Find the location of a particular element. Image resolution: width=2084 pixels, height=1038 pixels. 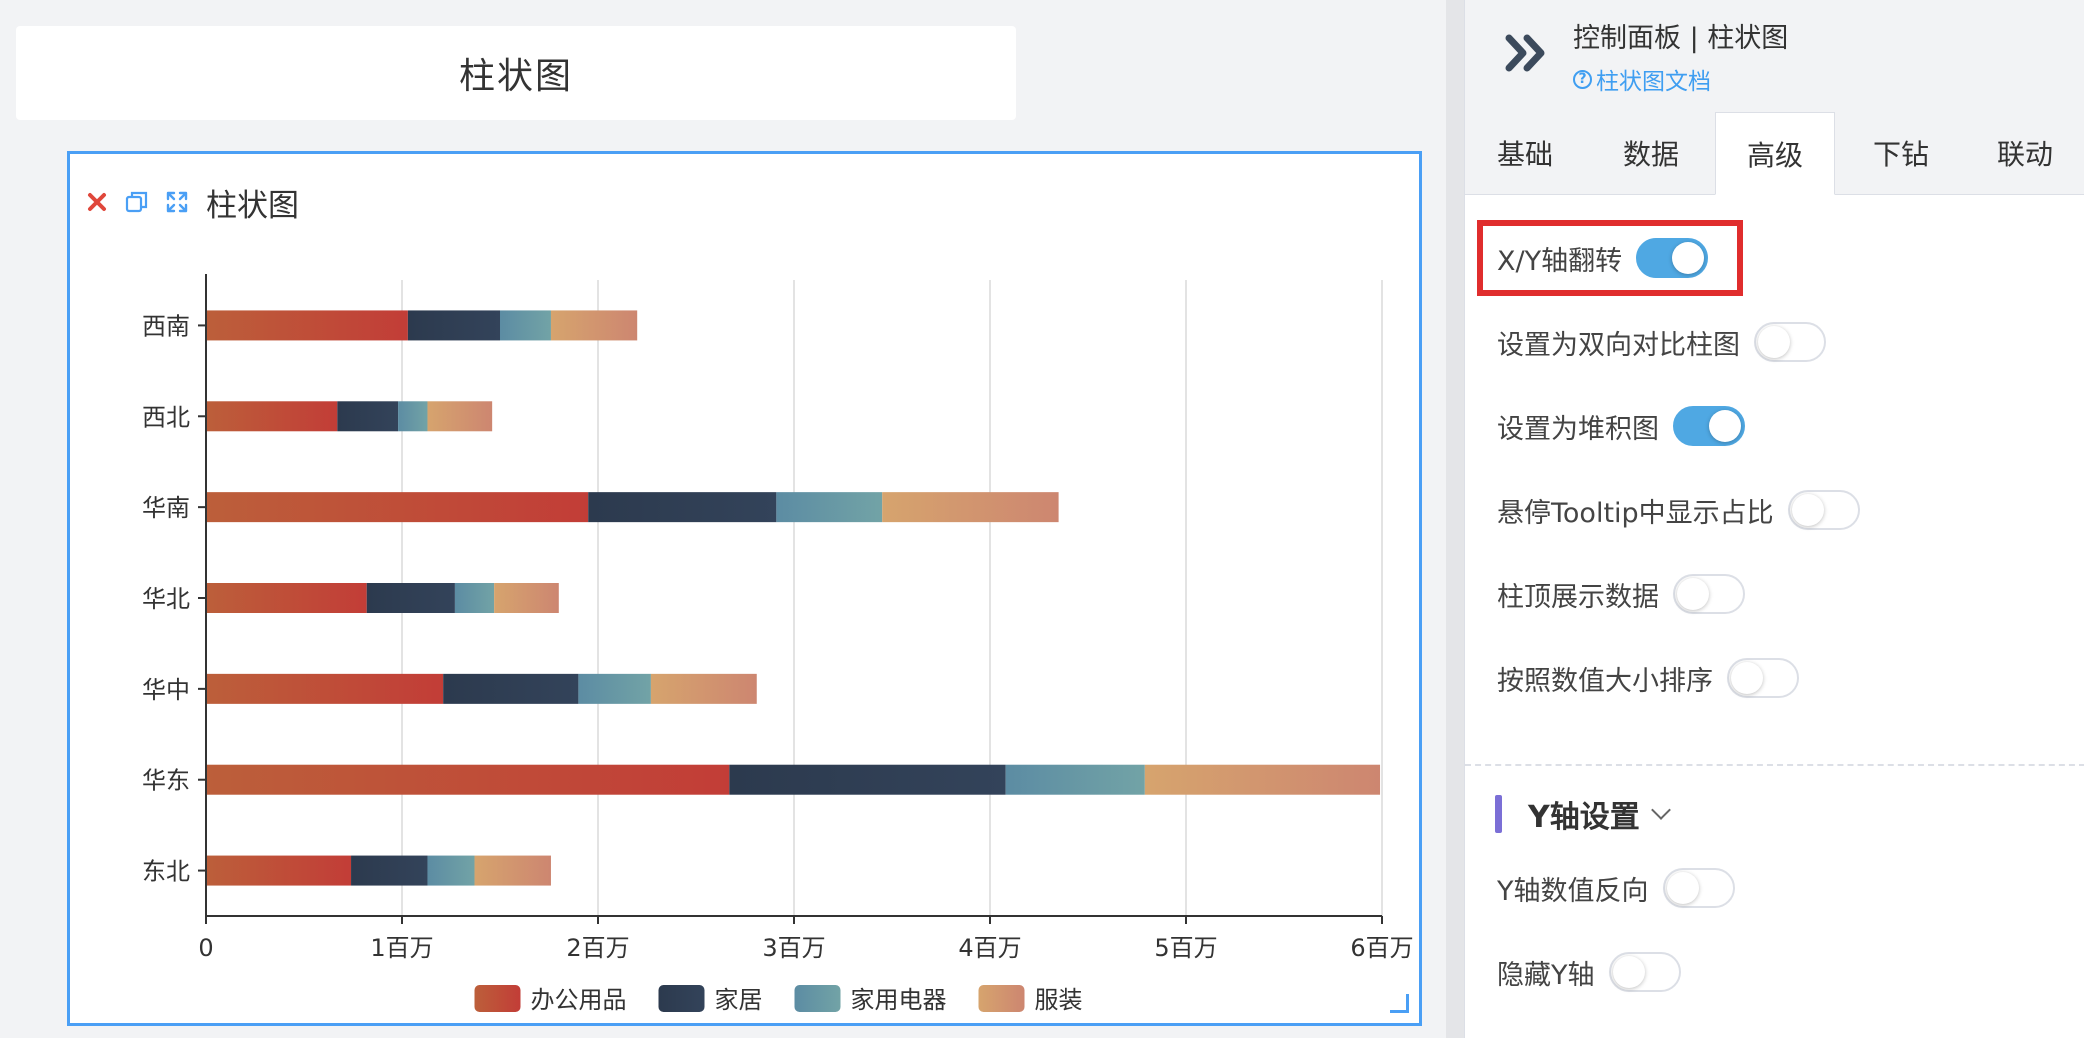

page-title: 柱状图 is located at coordinates (516, 73).